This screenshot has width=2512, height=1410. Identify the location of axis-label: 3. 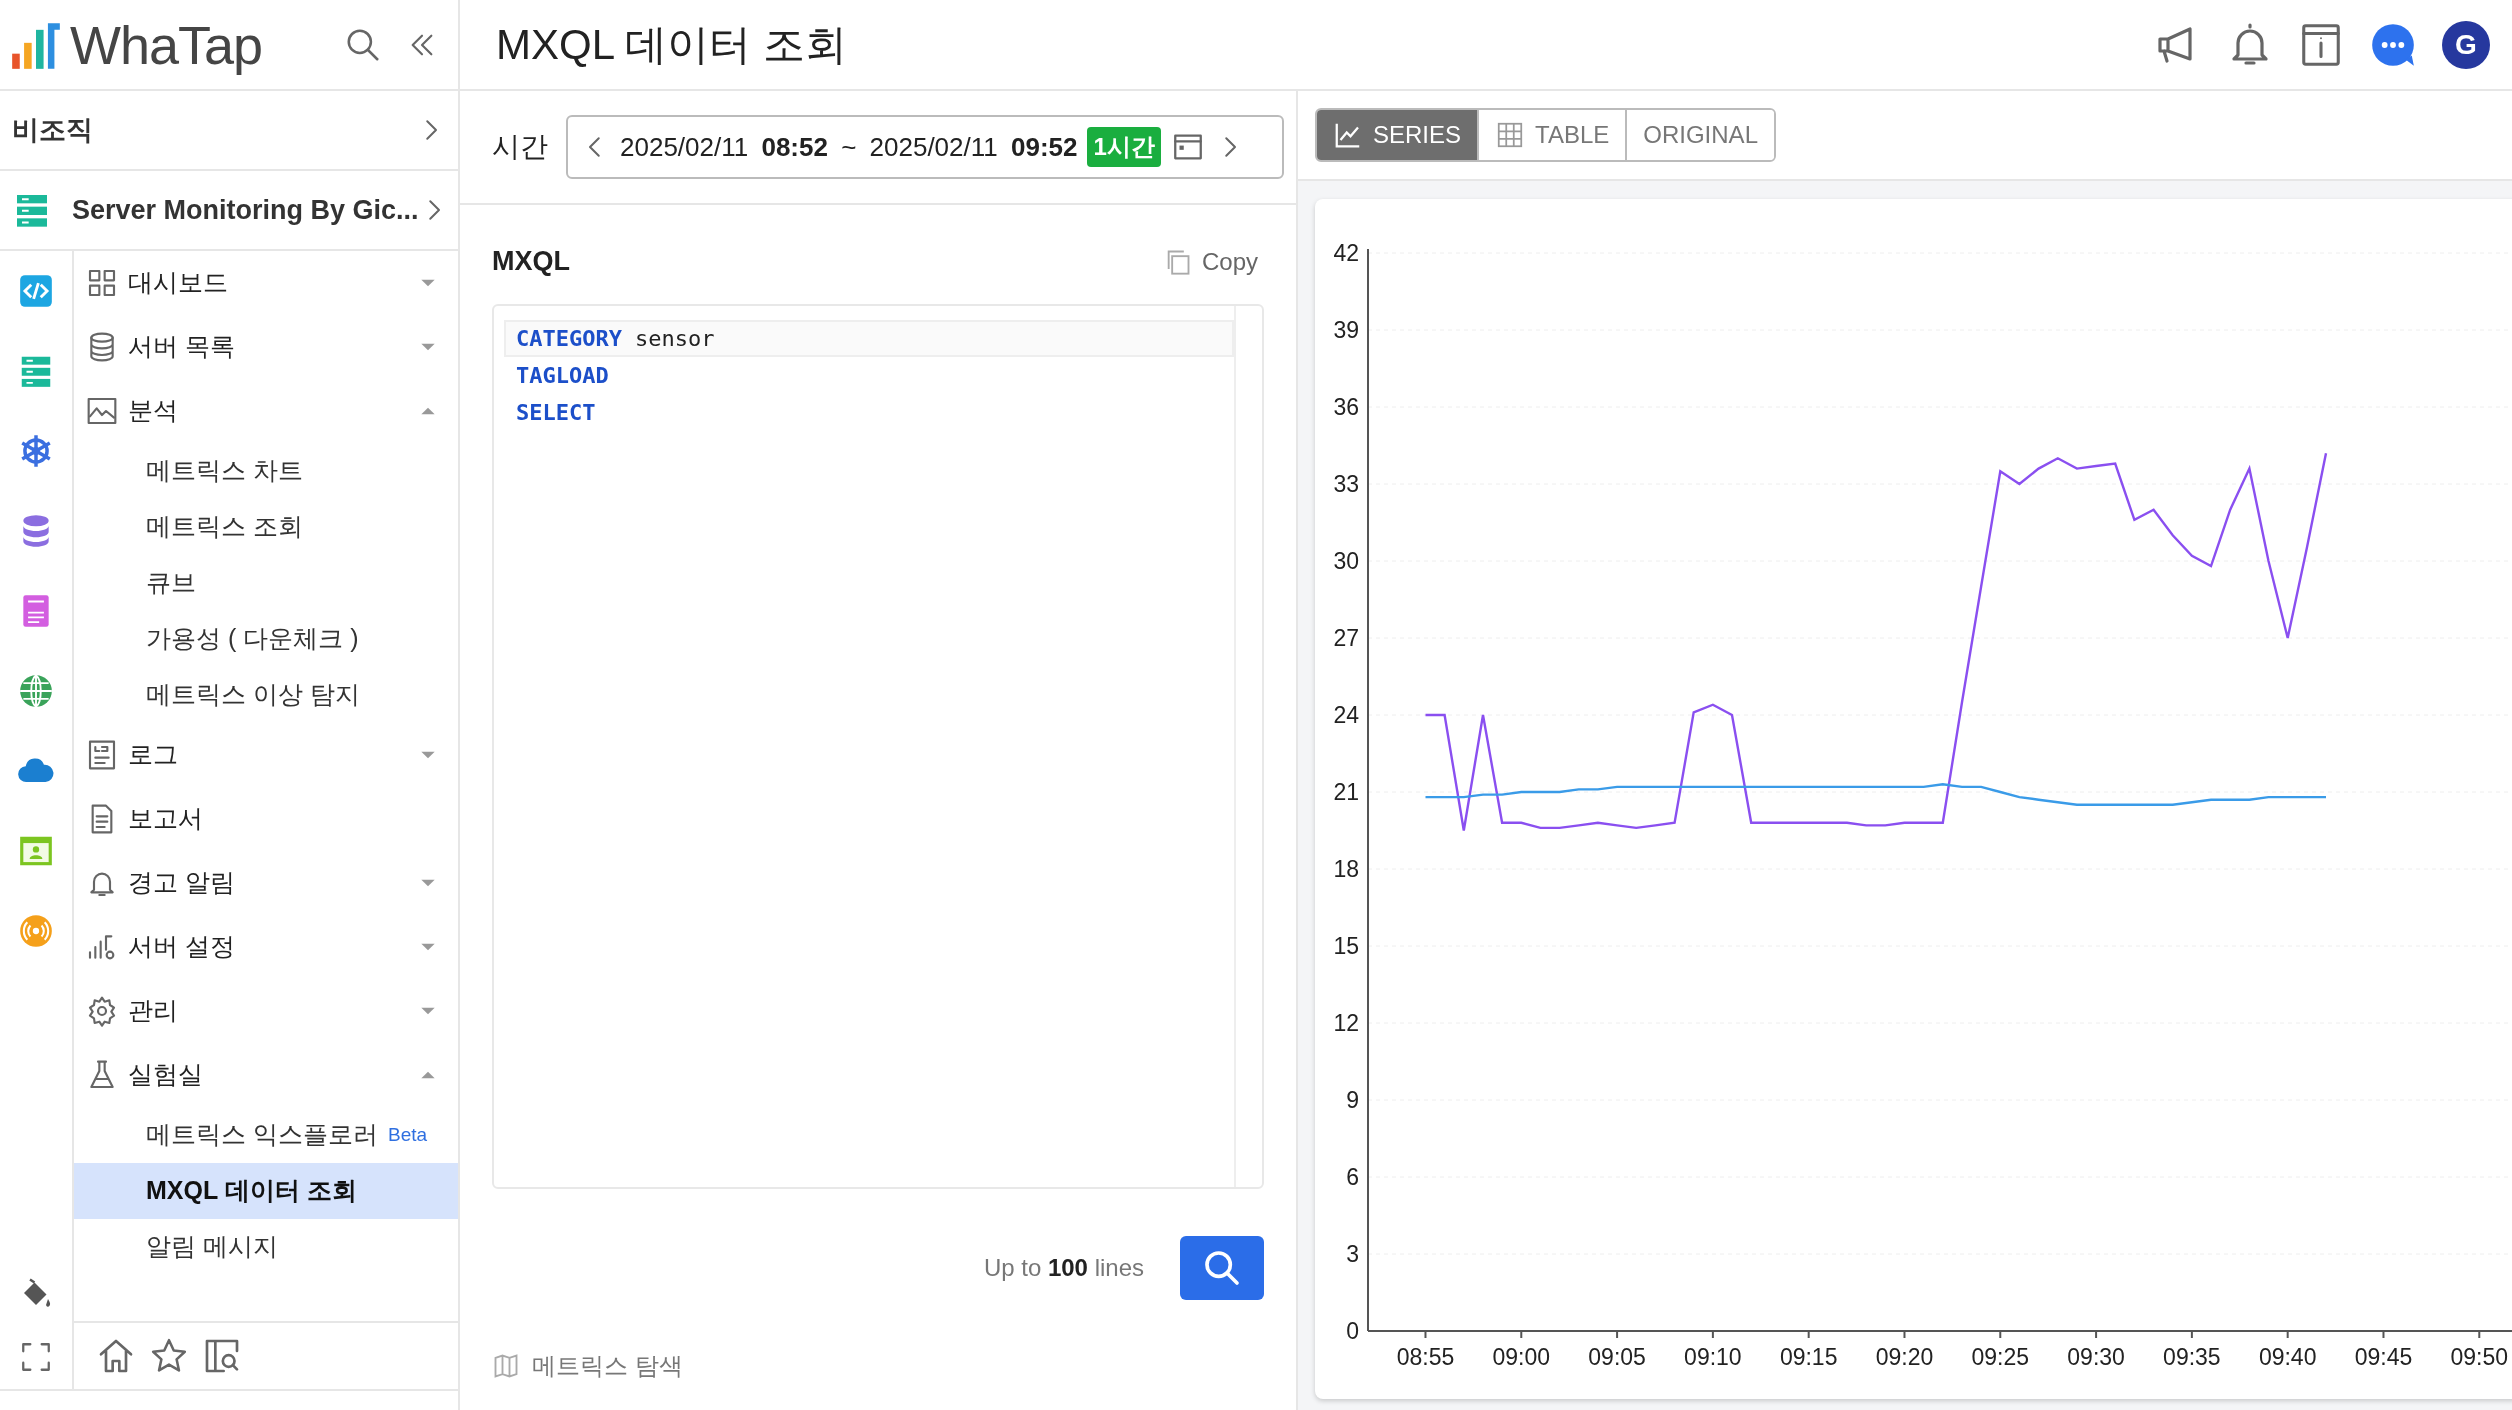
(1352, 1254).